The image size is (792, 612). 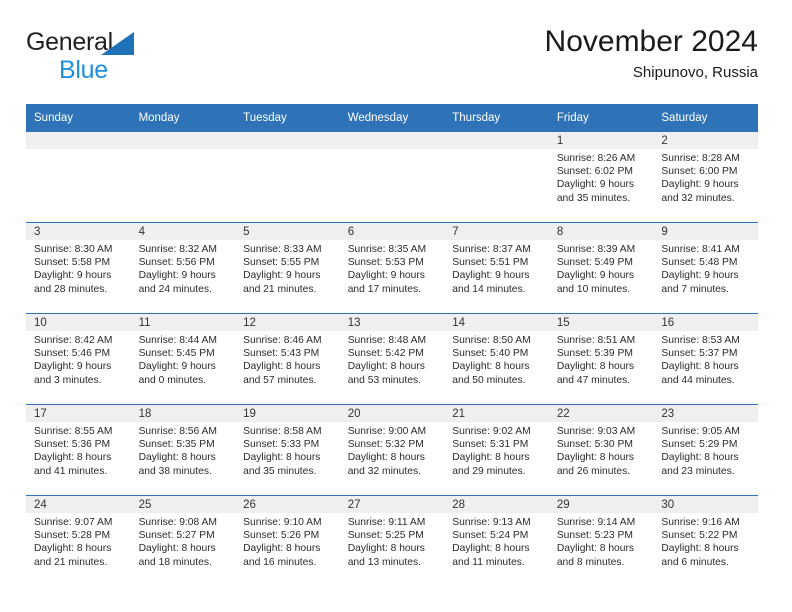 What do you see at coordinates (705, 413) in the screenshot?
I see `day-number: 23` at bounding box center [705, 413].